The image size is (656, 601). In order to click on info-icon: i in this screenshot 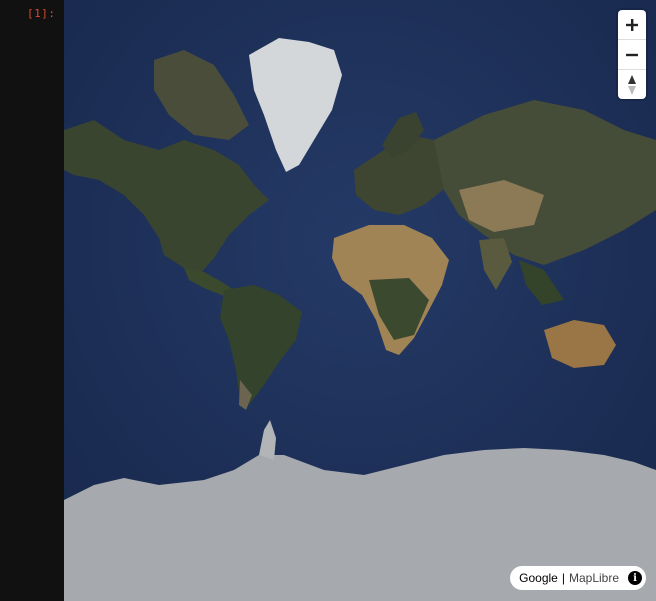, I will do `click(635, 578)`.